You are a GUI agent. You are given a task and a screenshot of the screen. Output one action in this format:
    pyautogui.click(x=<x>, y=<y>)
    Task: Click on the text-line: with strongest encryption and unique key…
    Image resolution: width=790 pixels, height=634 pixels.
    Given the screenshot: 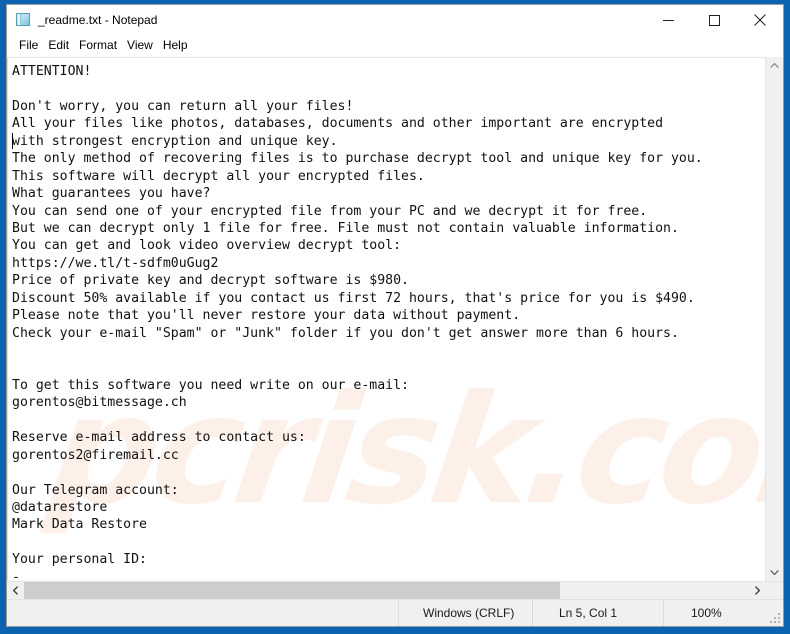 What is the action you would take?
    pyautogui.click(x=175, y=141)
    